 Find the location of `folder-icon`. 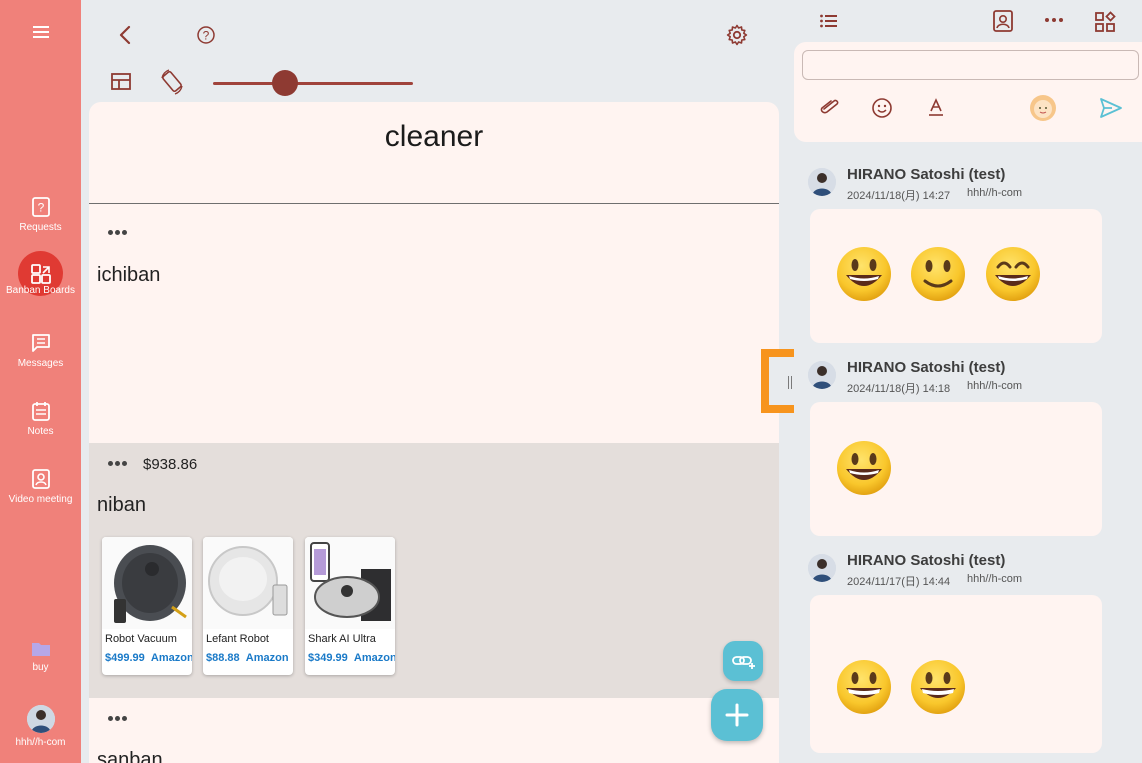

folder-icon is located at coordinates (40, 649).